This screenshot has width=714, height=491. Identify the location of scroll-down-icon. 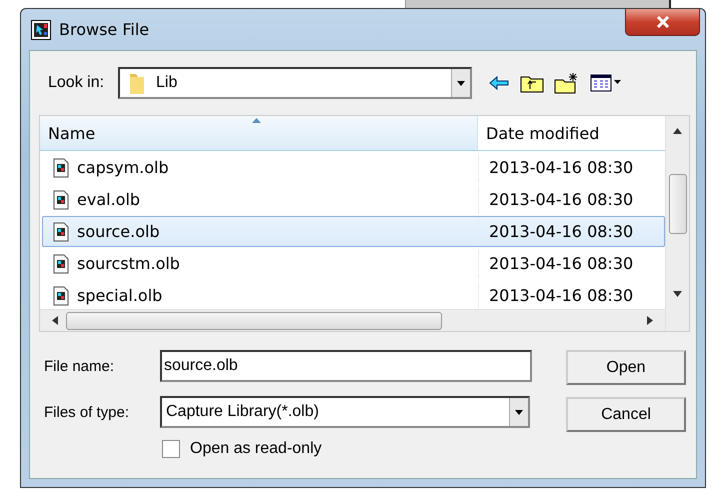
(677, 294).